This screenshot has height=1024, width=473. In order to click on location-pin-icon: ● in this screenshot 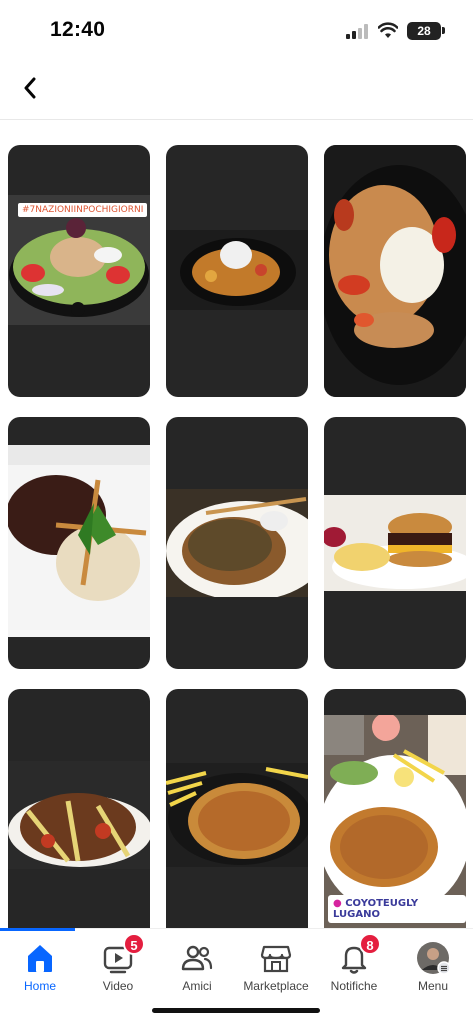, I will do `click(337, 903)`.